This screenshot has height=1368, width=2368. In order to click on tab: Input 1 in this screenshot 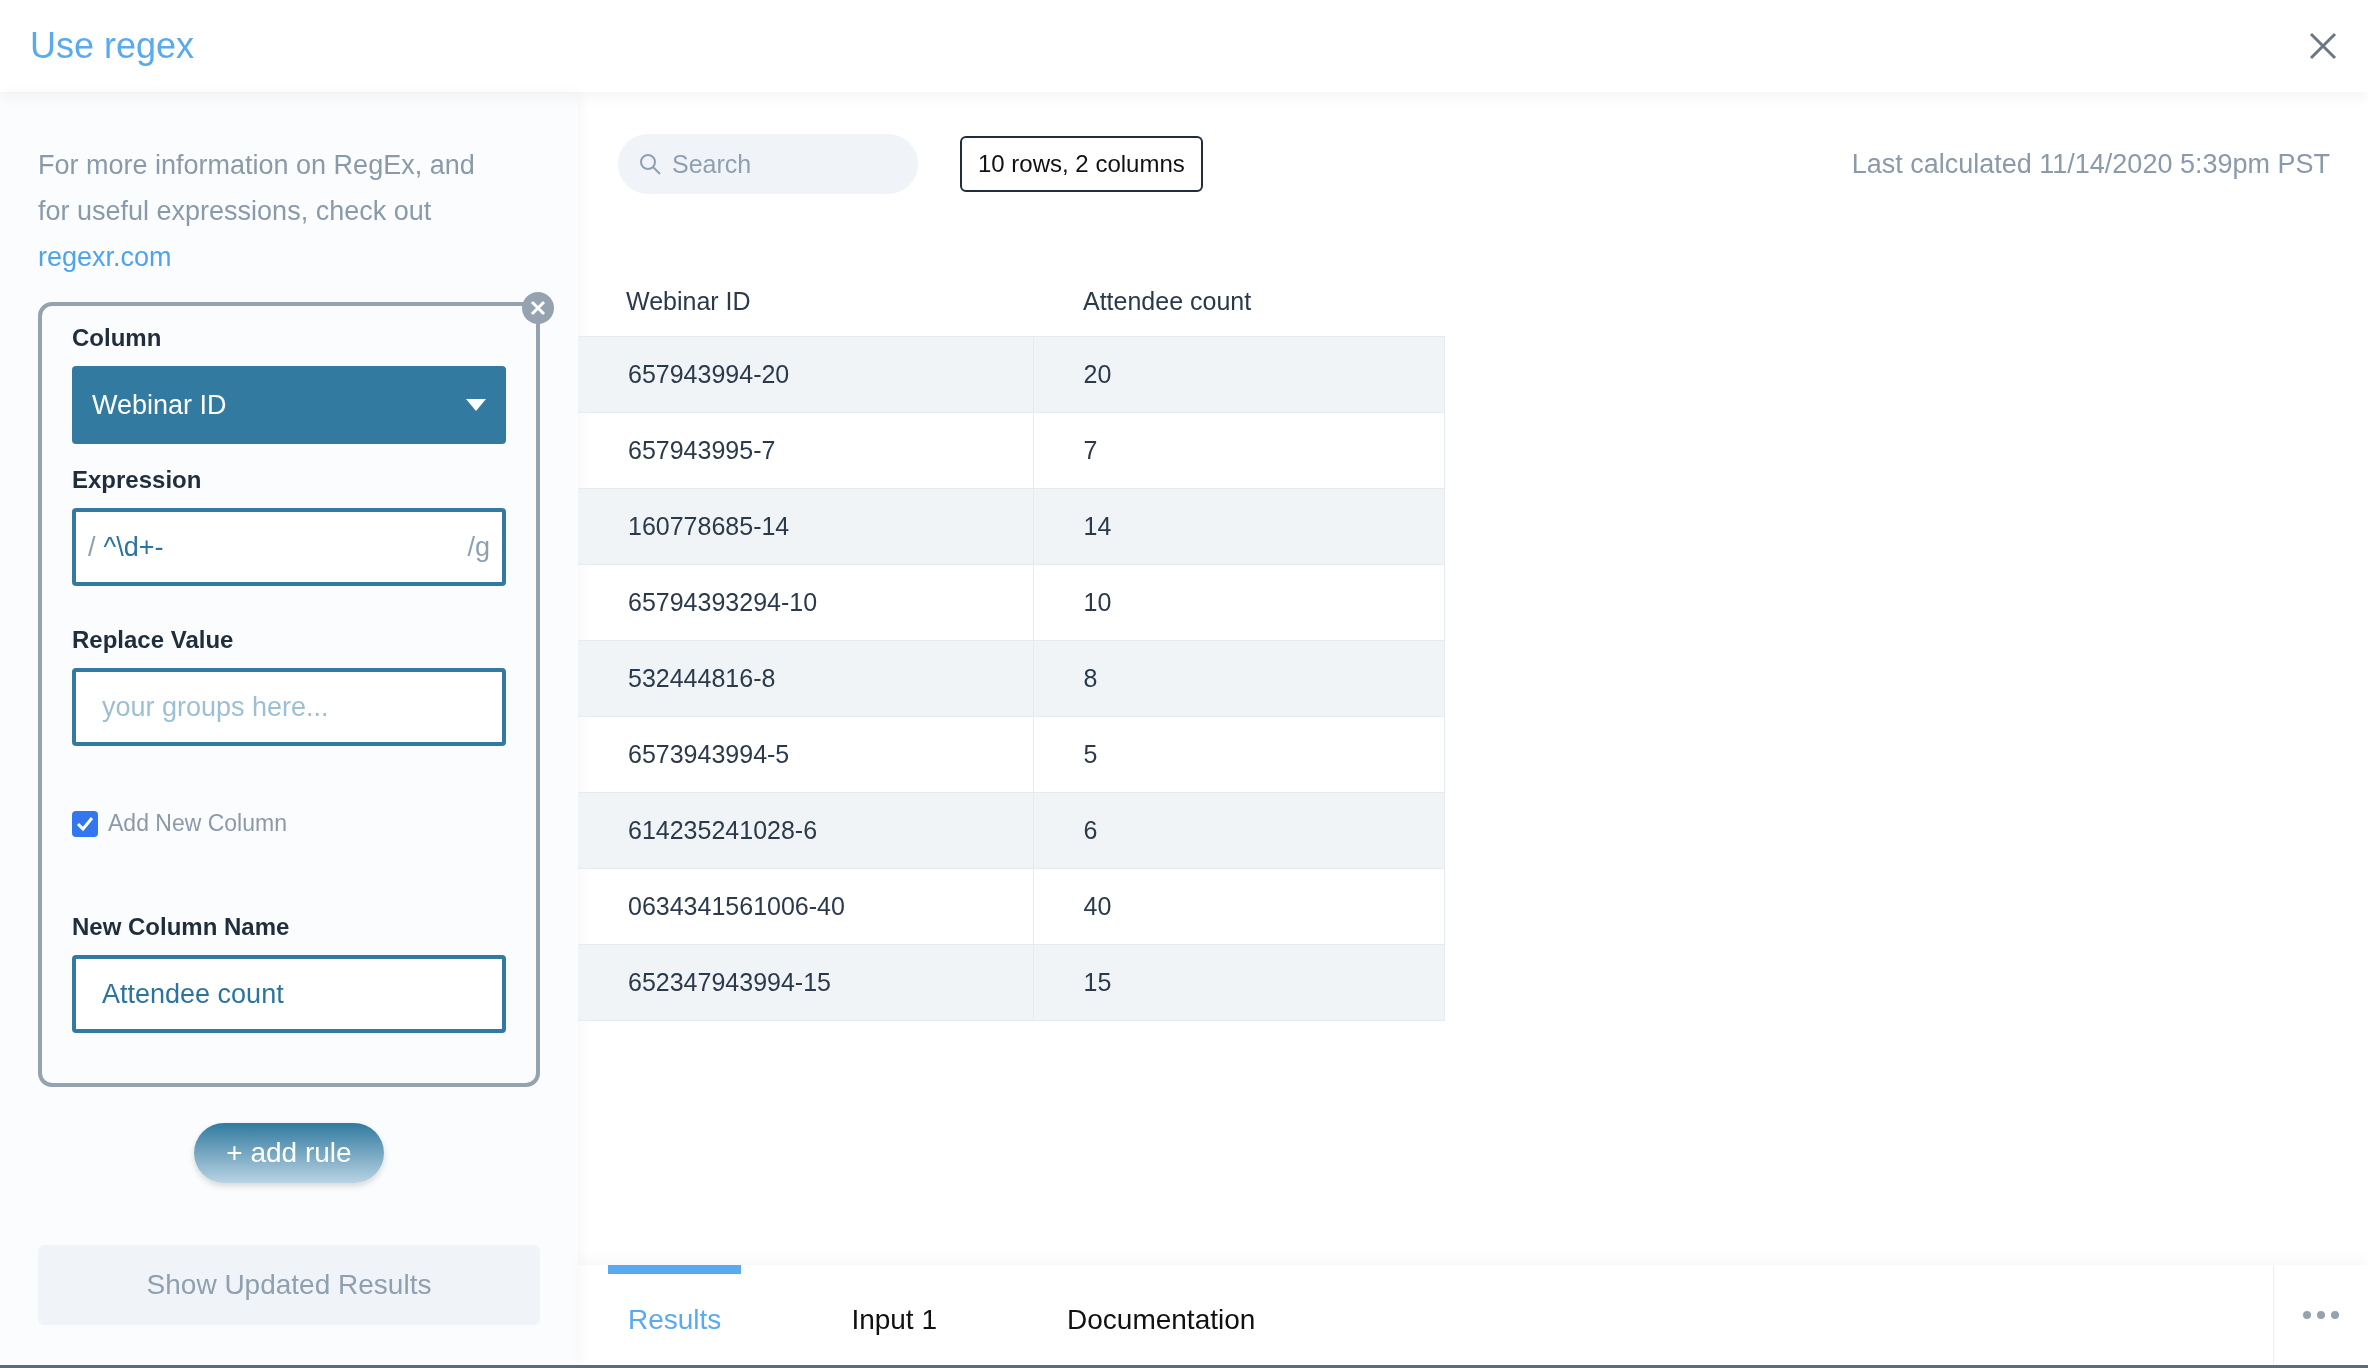, I will do `click(894, 1315)`.